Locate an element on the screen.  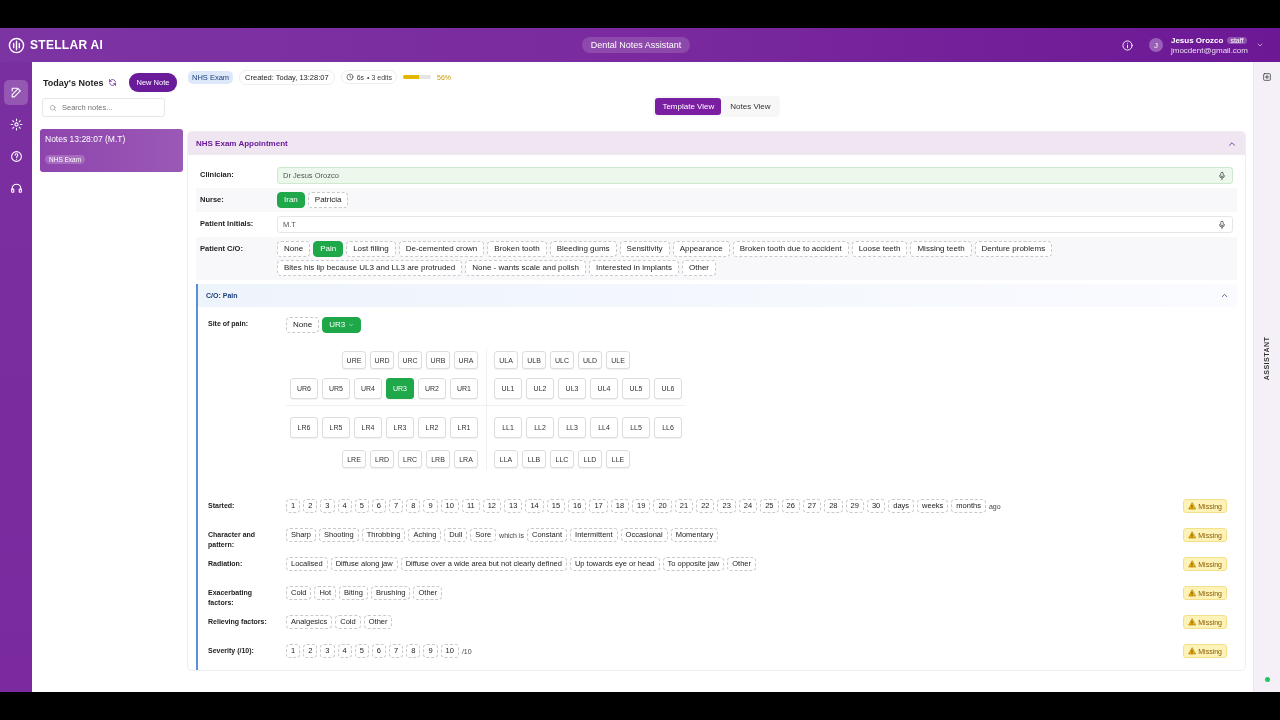
clock-icon is located at coordinates (349, 77).